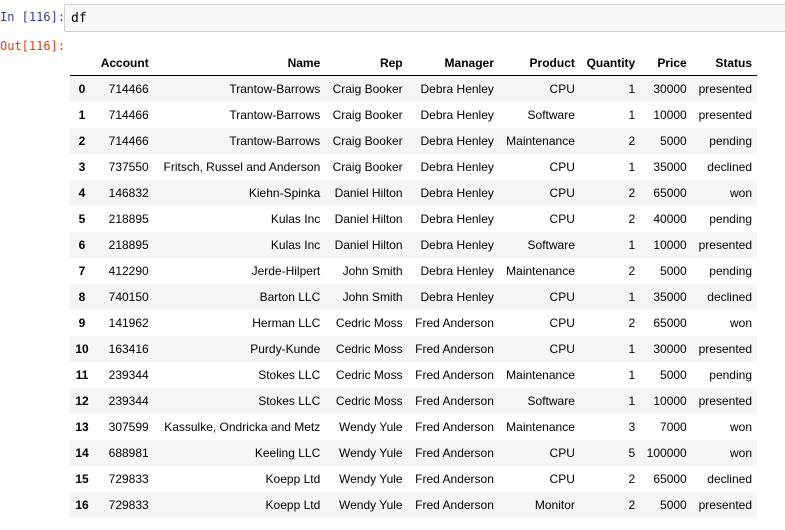 This screenshot has width=785, height=530. Describe the element at coordinates (239, 63) in the screenshot. I see `column-header: Name` at that location.